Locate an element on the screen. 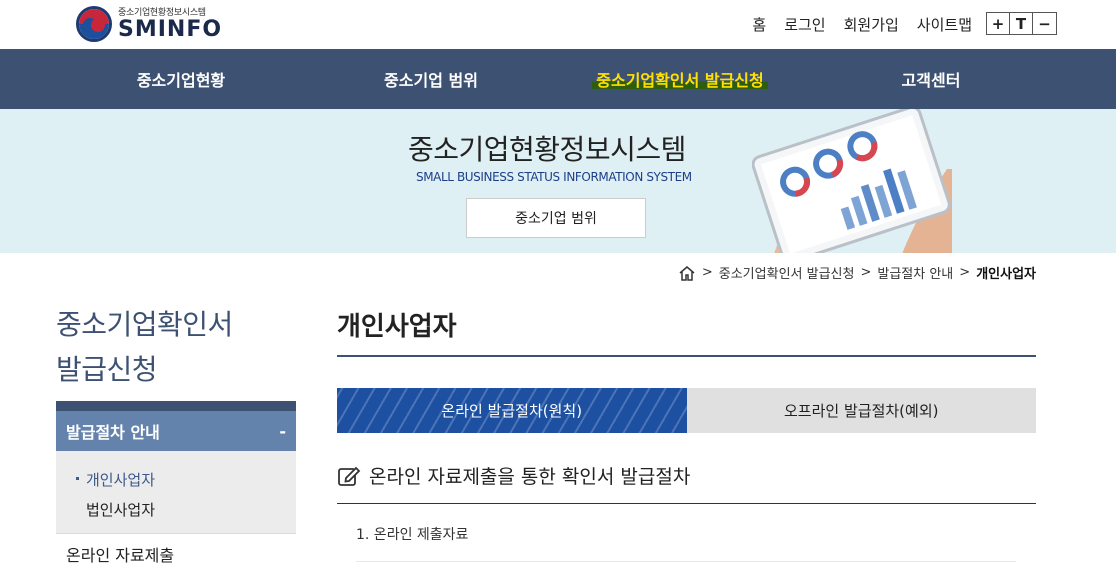  taegeuk-logo-icon is located at coordinates (94, 23).